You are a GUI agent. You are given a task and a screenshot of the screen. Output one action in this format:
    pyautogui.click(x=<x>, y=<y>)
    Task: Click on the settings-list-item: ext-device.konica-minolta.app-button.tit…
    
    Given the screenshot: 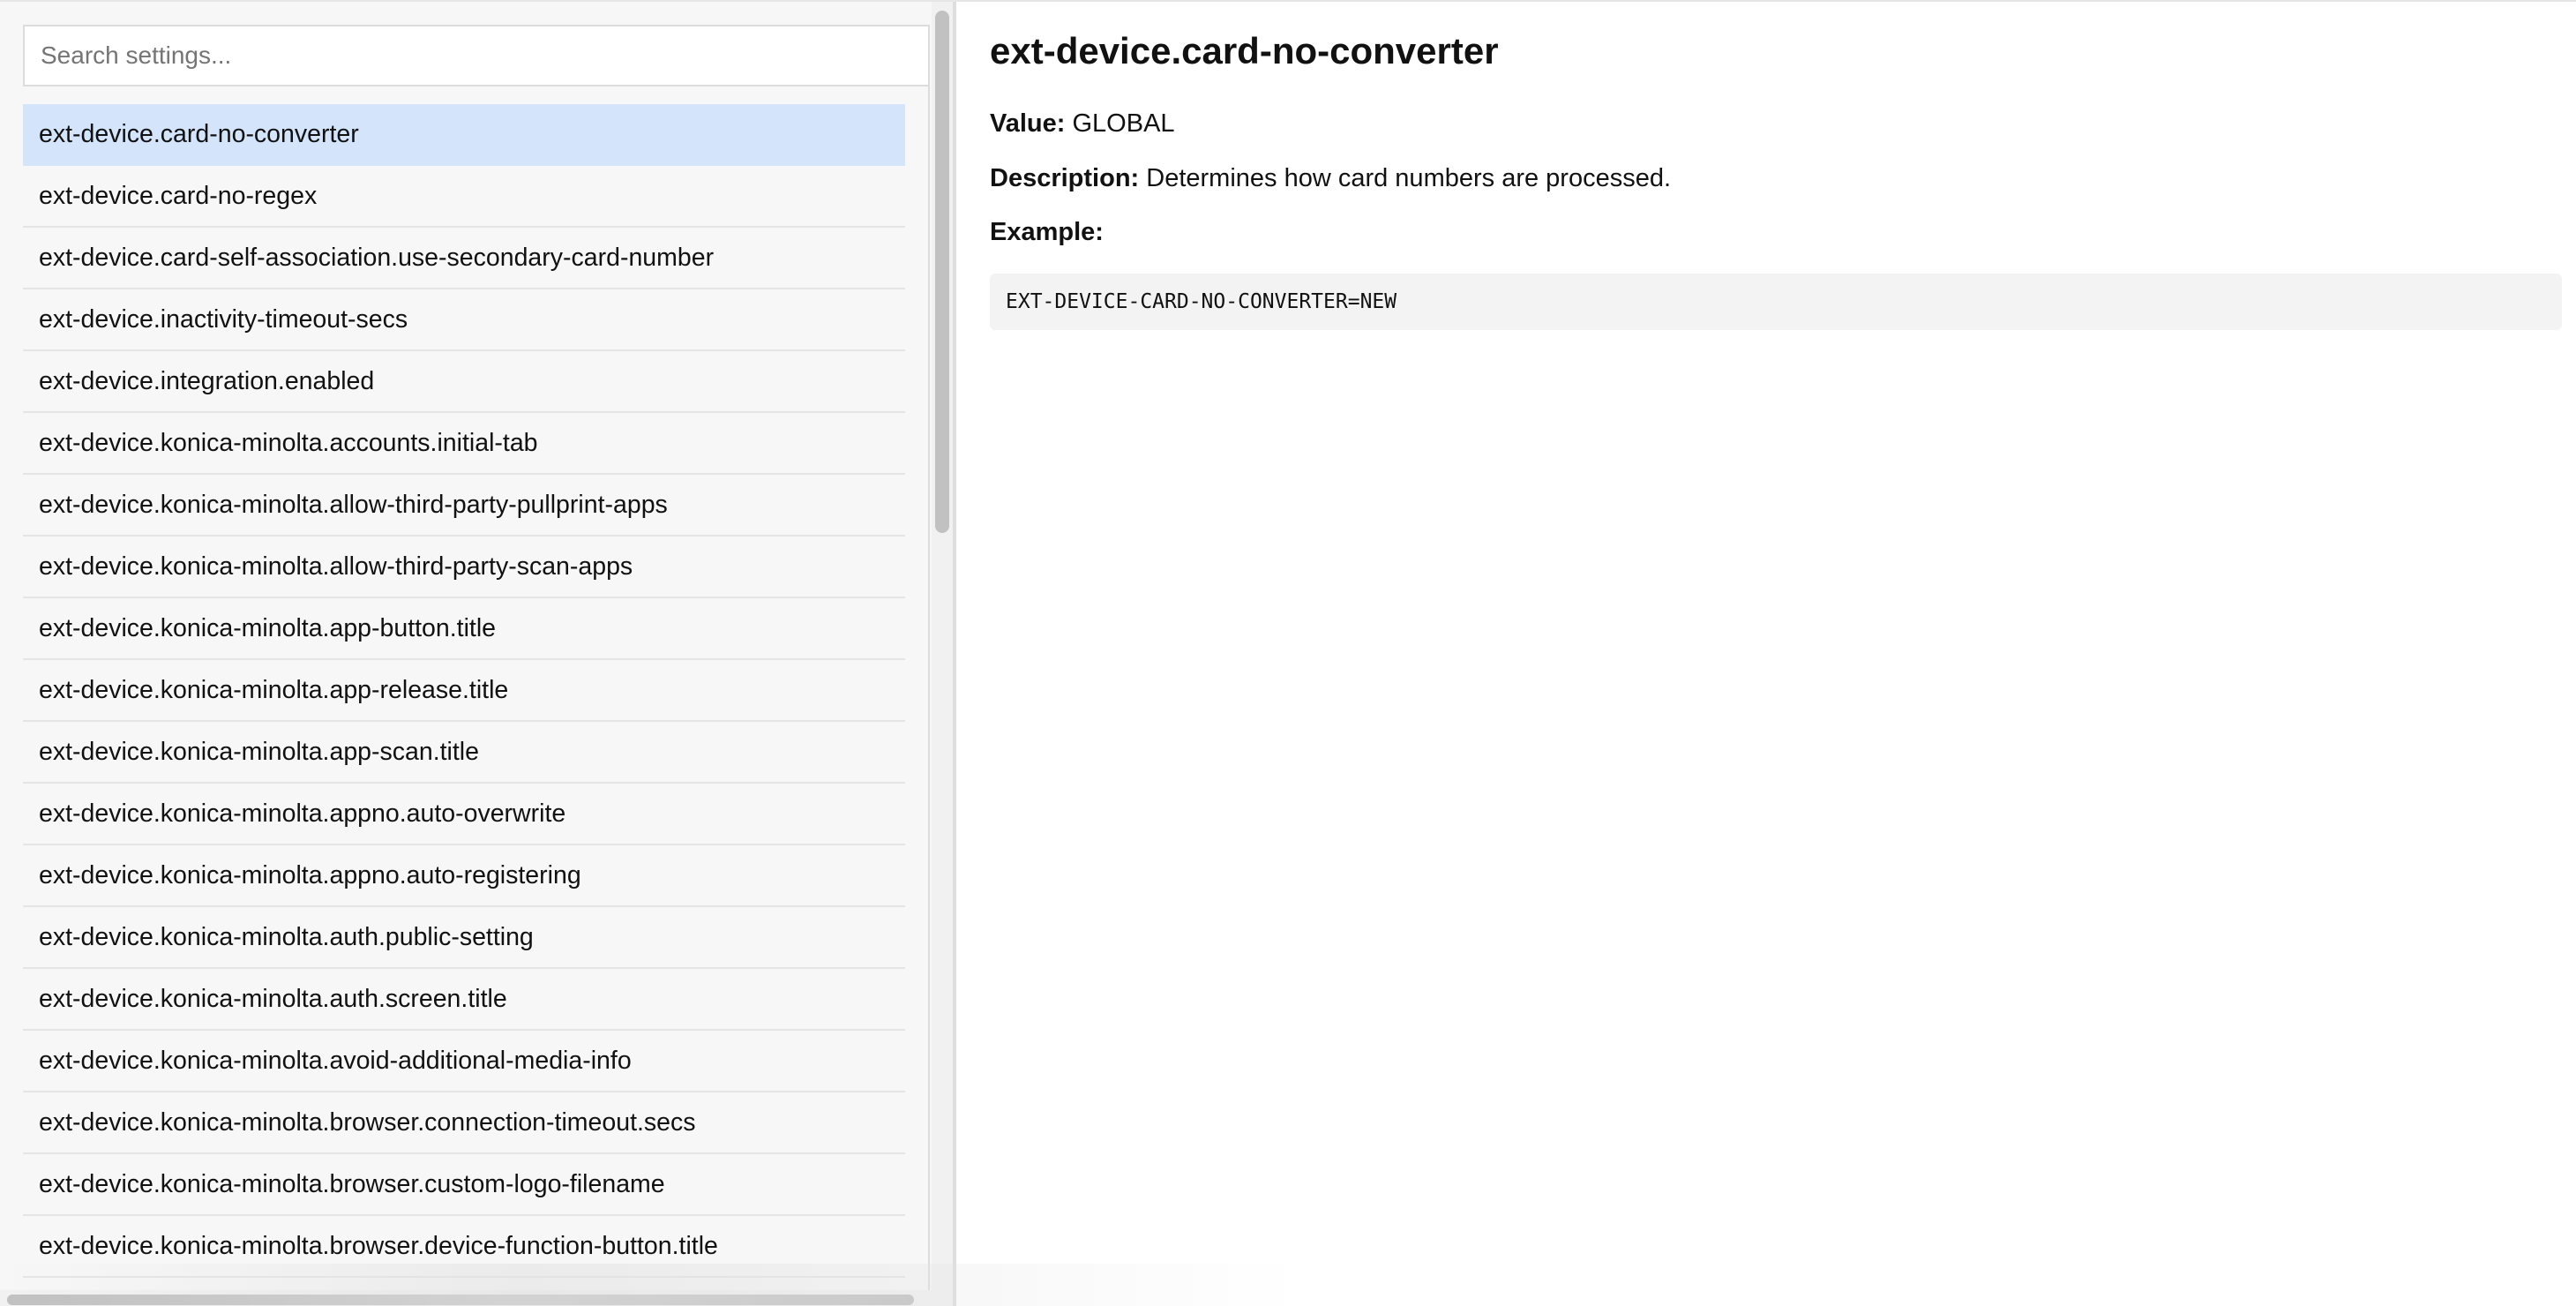 What is the action you would take?
    pyautogui.click(x=464, y=629)
    